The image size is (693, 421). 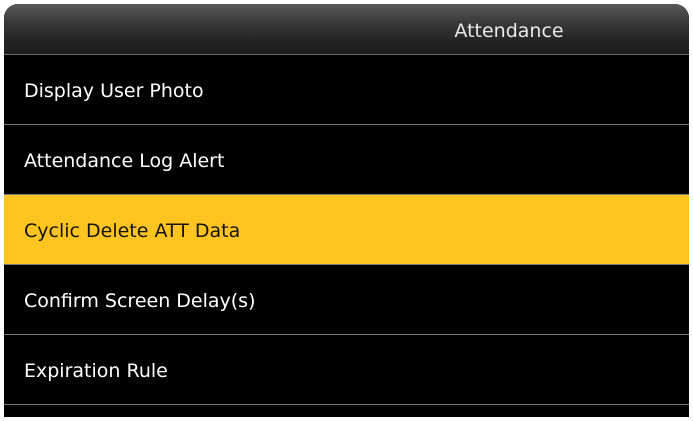 What do you see at coordinates (140, 301) in the screenshot?
I see `menu-item-label: Confirm Screen Delay(s)` at bounding box center [140, 301].